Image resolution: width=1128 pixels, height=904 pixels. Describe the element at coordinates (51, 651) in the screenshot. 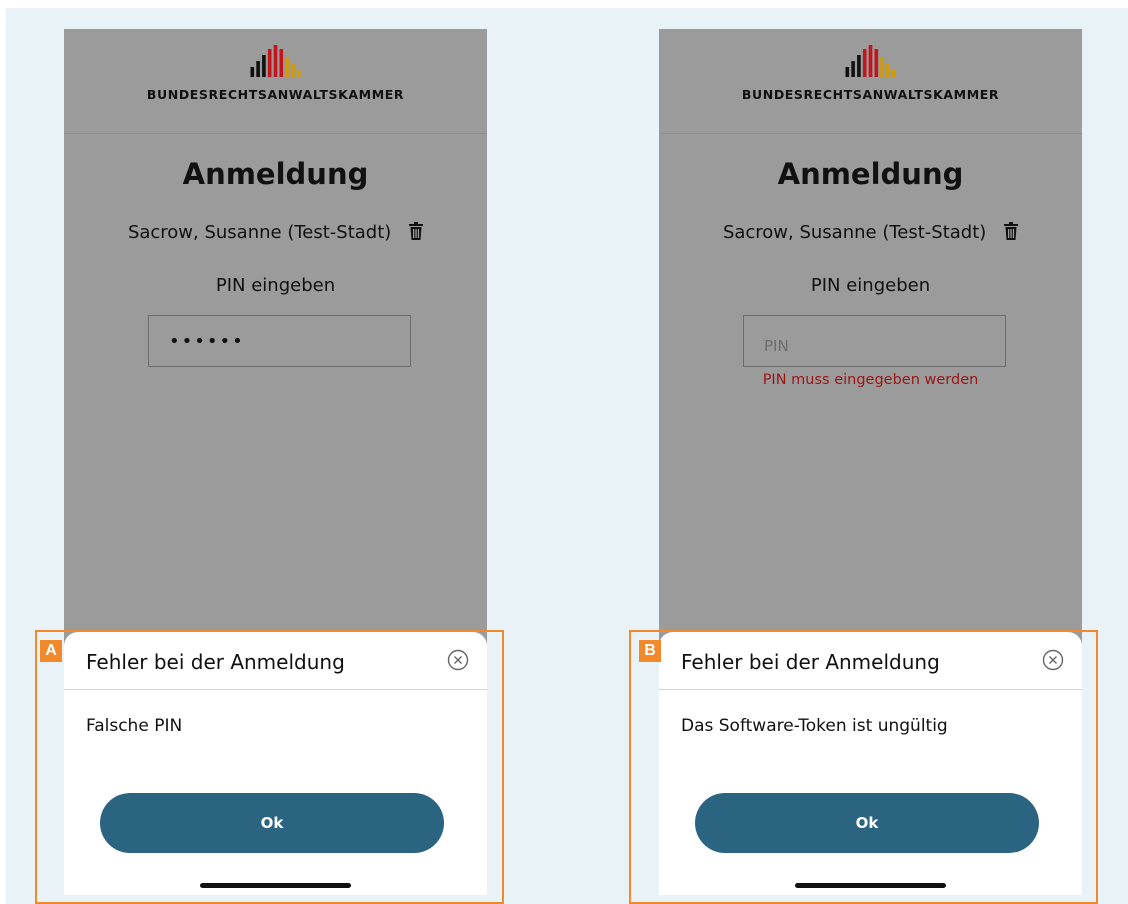

I see `callout-badge-a: A` at that location.